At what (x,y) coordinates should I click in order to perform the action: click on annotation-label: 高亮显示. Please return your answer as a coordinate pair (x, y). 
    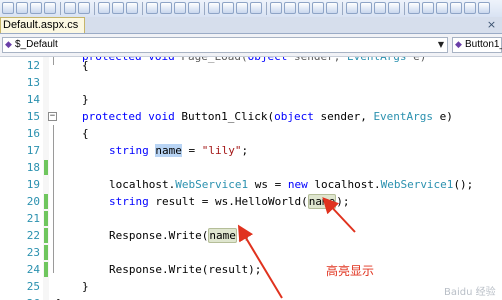
    Looking at the image, I should click on (350, 271).